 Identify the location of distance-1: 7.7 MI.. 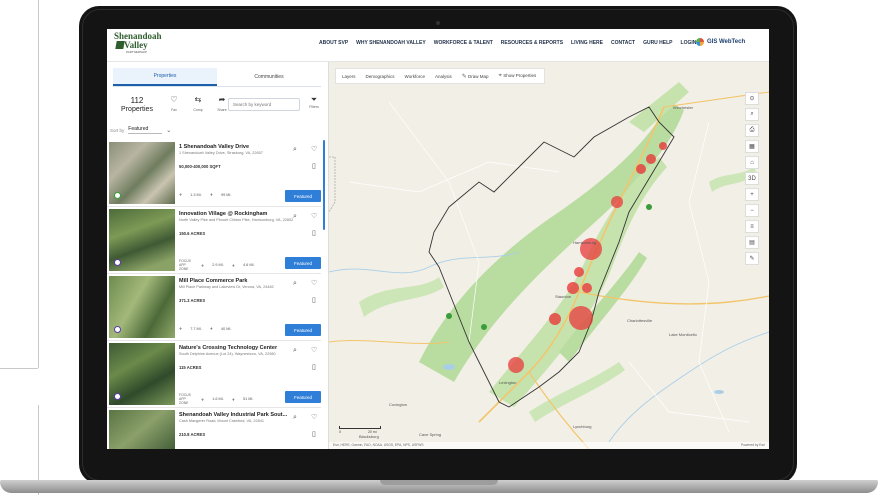
(196, 328).